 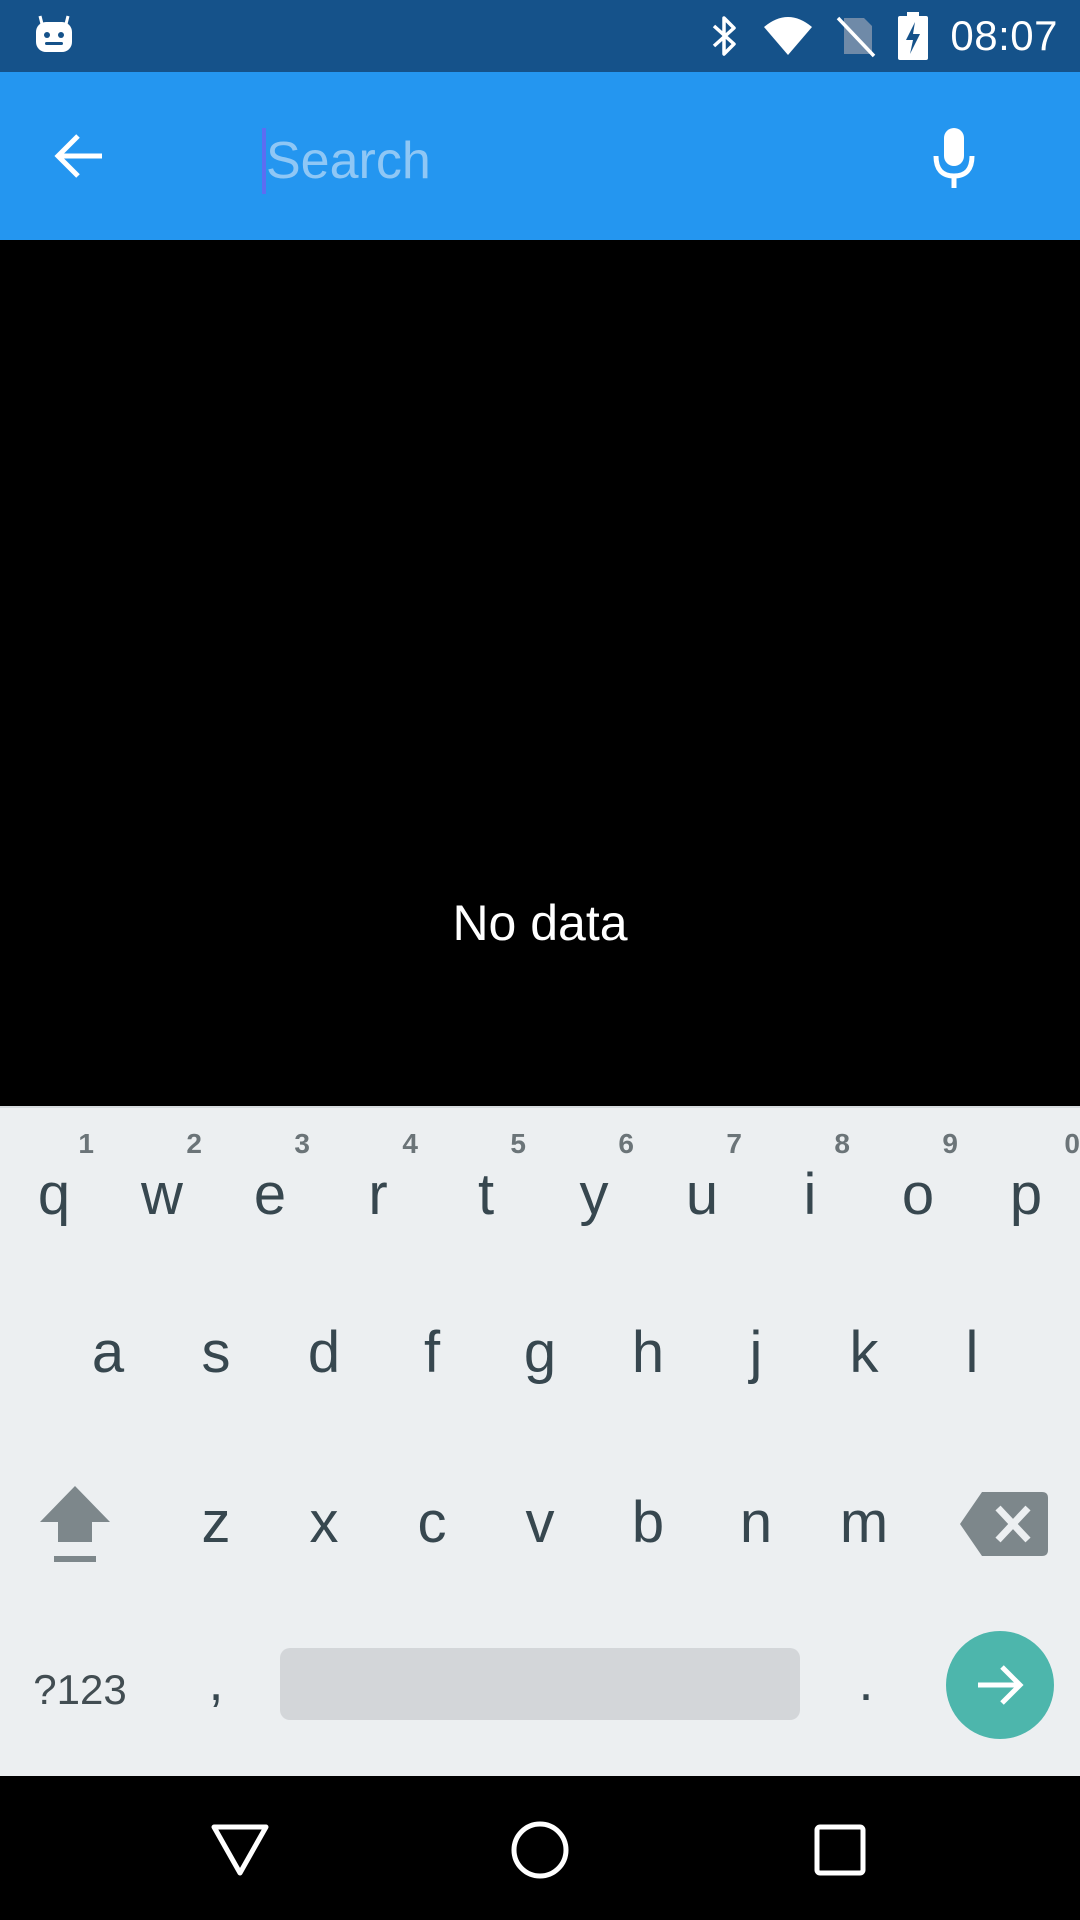 What do you see at coordinates (108, 1351) in the screenshot?
I see `key-a: a` at bounding box center [108, 1351].